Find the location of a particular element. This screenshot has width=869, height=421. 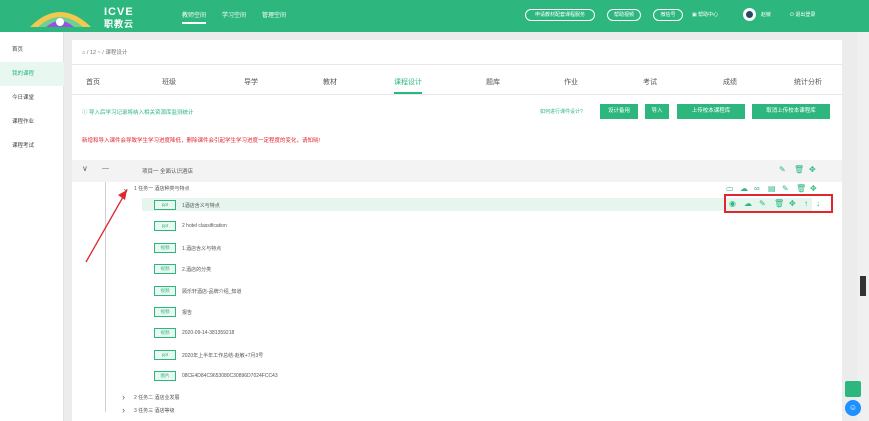

sidebar-item-home: 首页 is located at coordinates (32, 50).